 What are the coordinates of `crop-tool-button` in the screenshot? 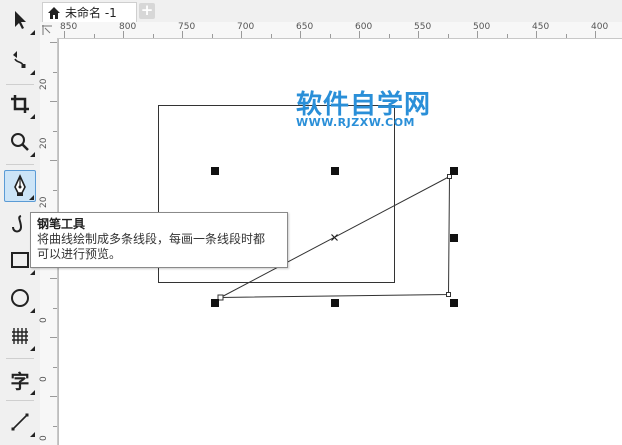 It's located at (20, 104).